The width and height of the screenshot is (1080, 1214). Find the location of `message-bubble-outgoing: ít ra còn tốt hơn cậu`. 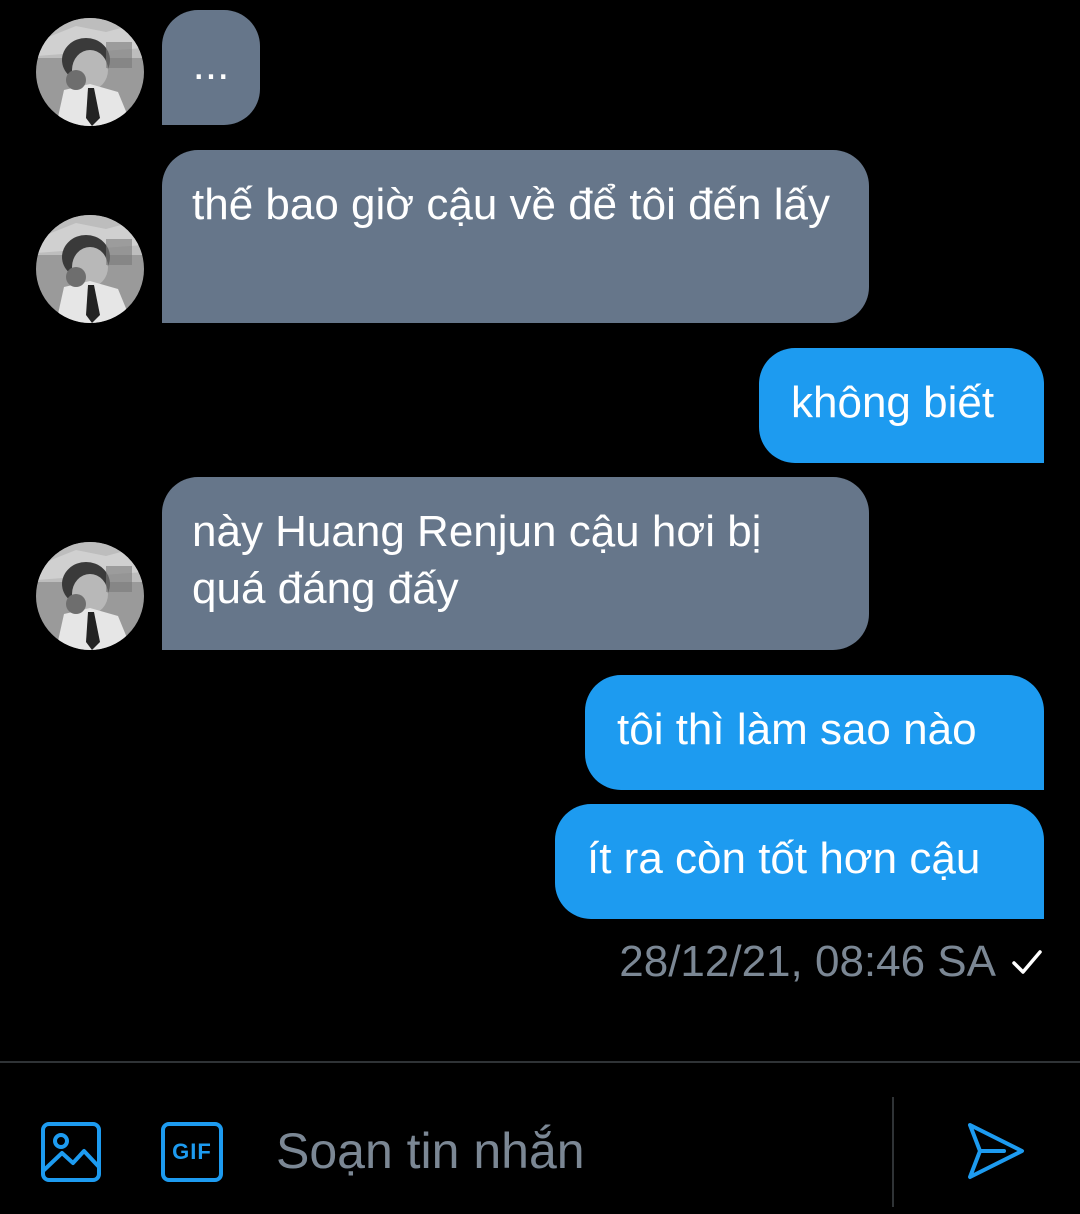

message-bubble-outgoing: ít ra còn tốt hơn cậu is located at coordinates (799, 861).